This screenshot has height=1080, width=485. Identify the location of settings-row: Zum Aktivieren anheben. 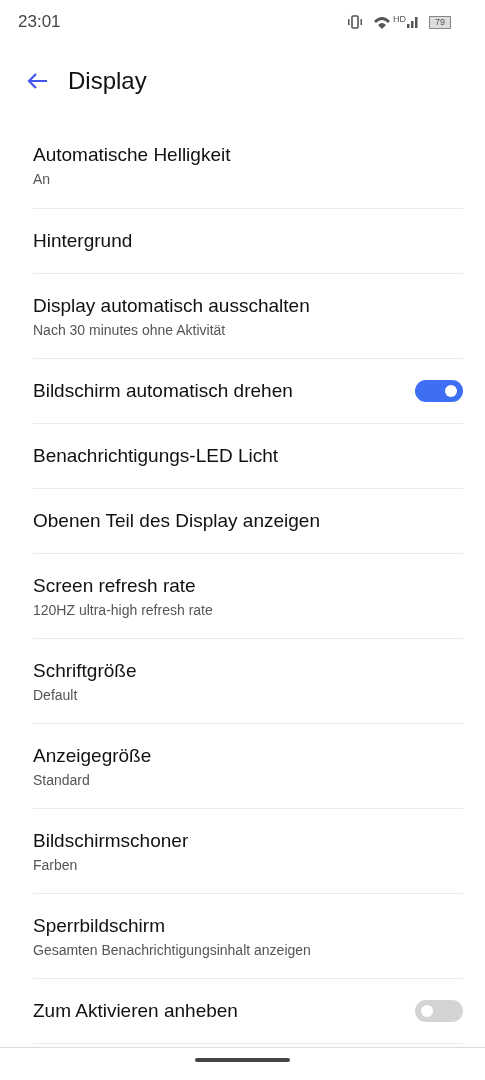
(248, 1011).